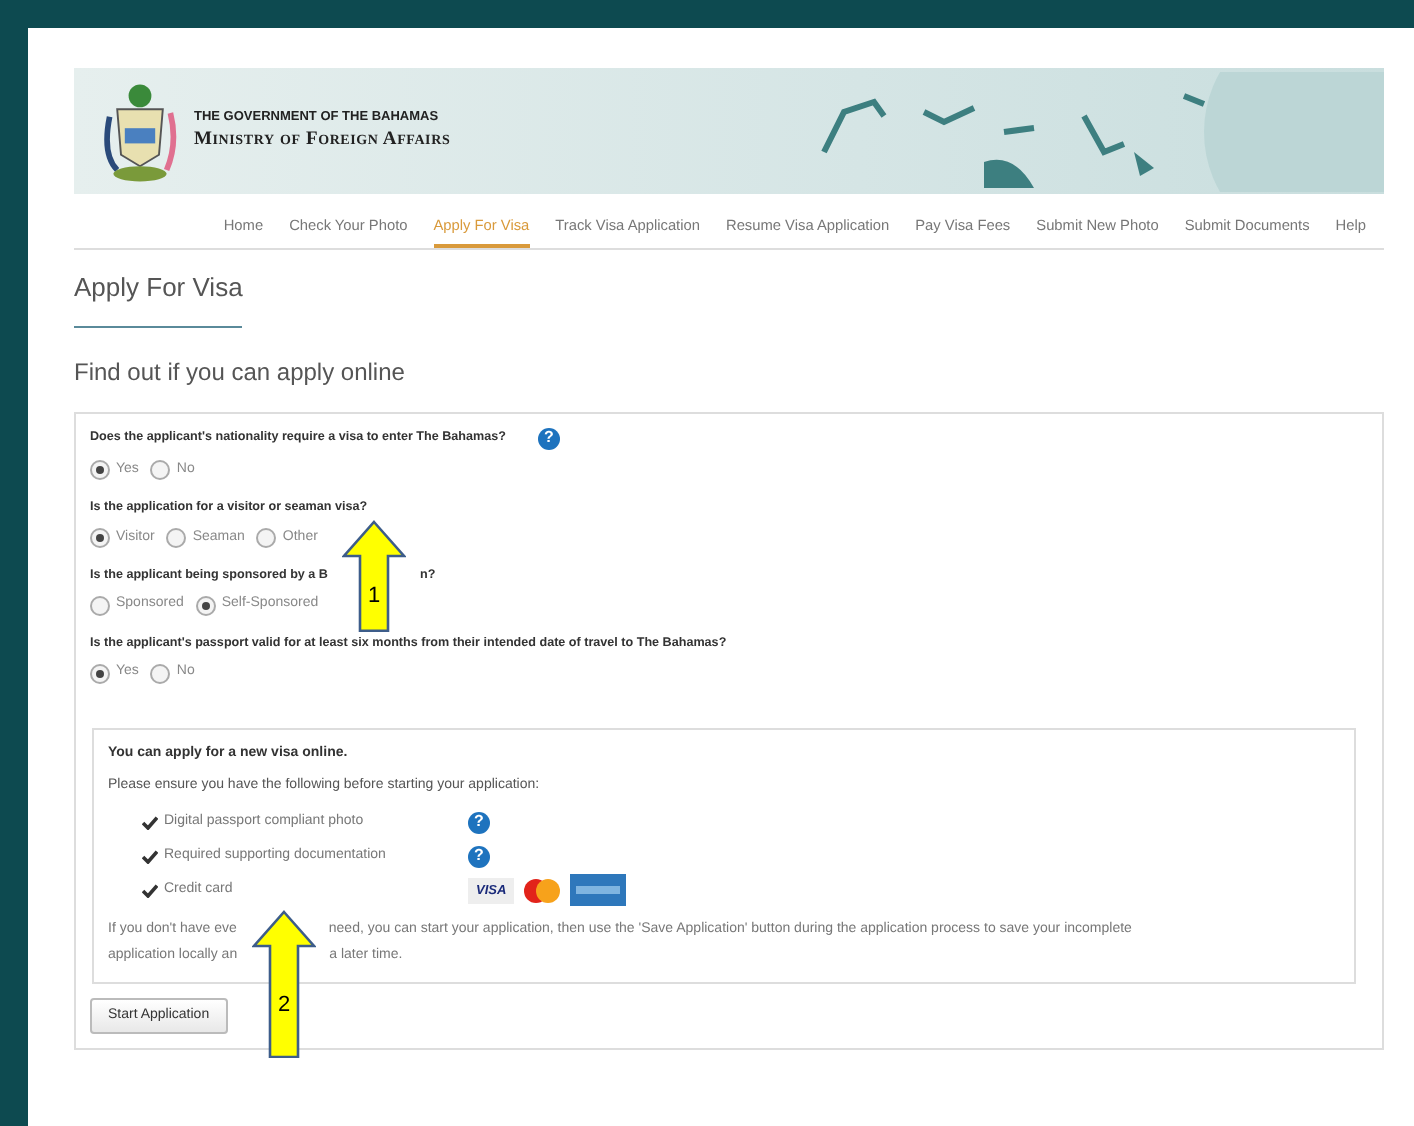  Describe the element at coordinates (240, 372) in the screenshot. I see `section-title: Find out if you can apply online` at that location.